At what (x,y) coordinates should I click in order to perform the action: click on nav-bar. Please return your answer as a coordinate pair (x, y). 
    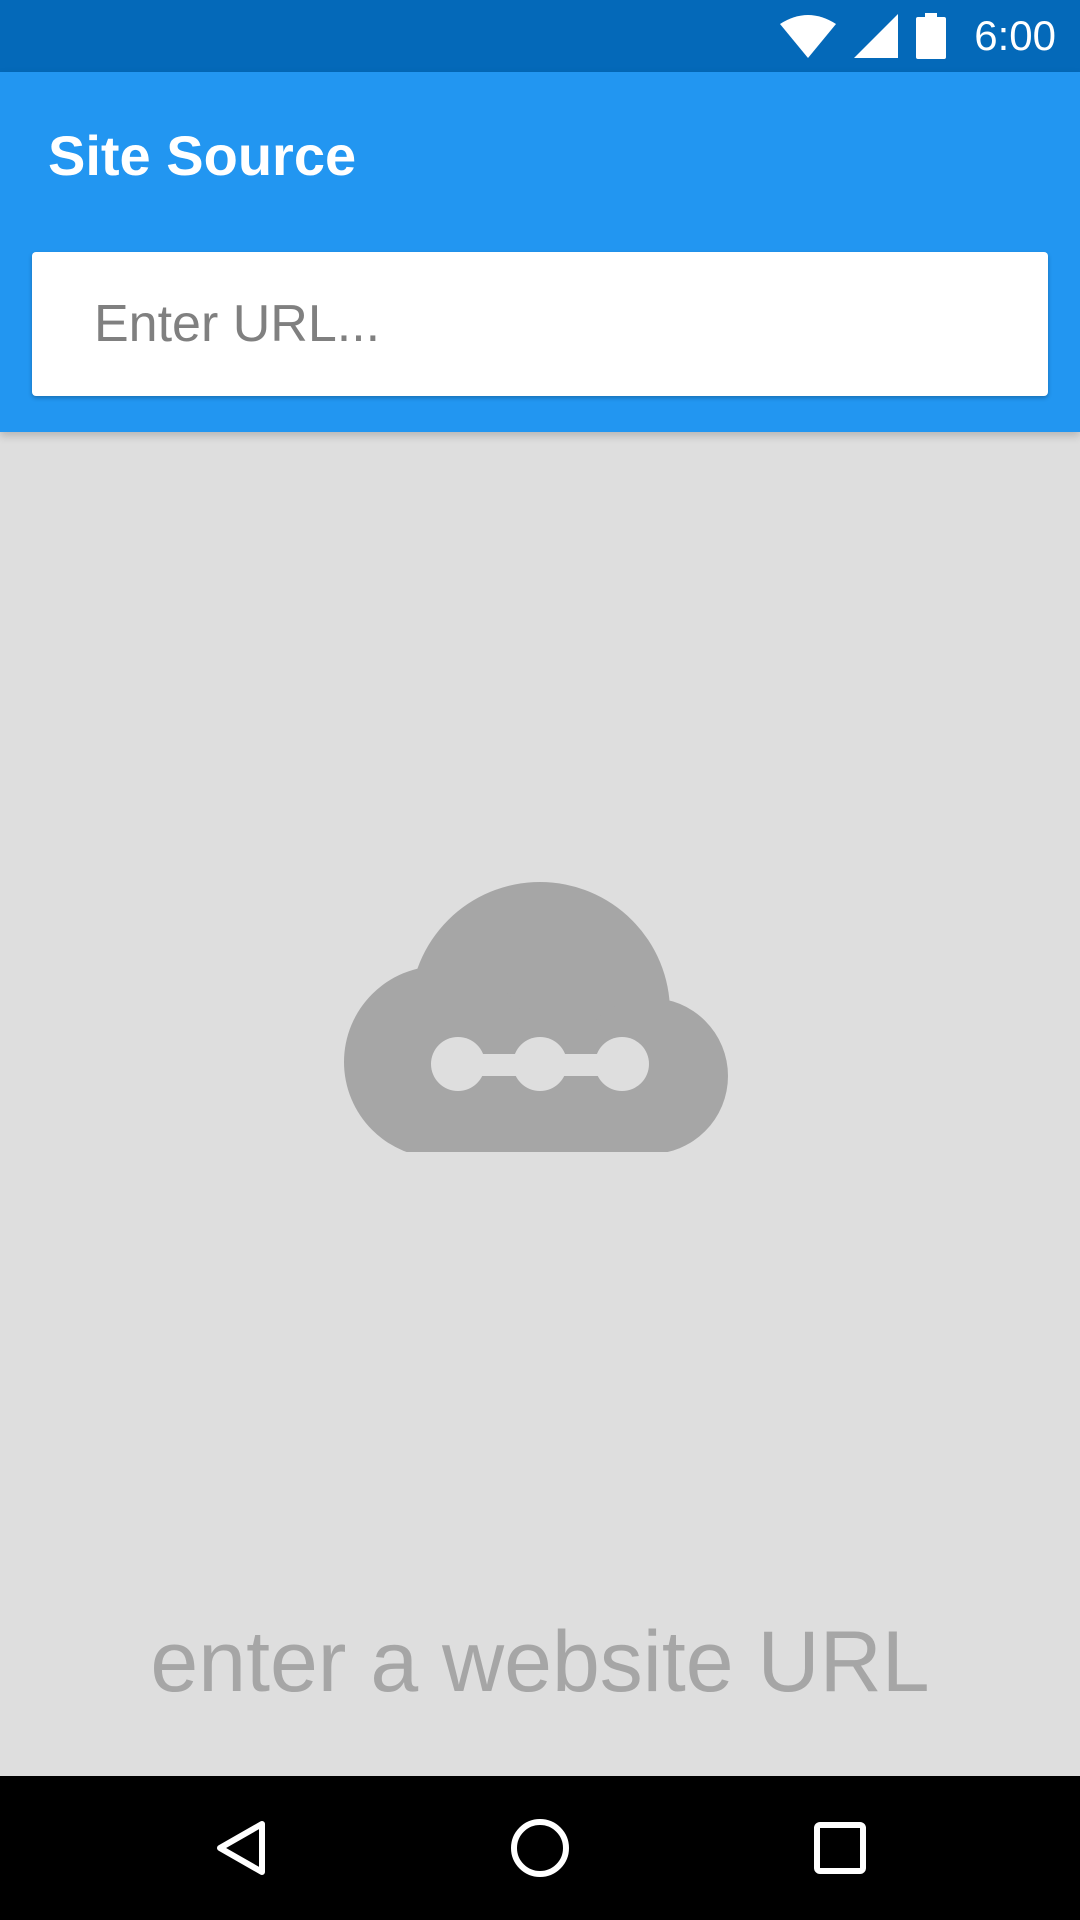
    Looking at the image, I should click on (540, 1848).